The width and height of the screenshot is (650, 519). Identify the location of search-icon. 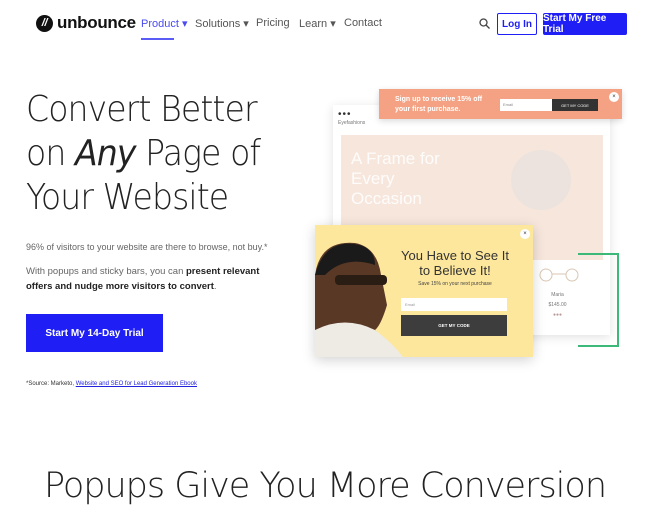
(484, 23).